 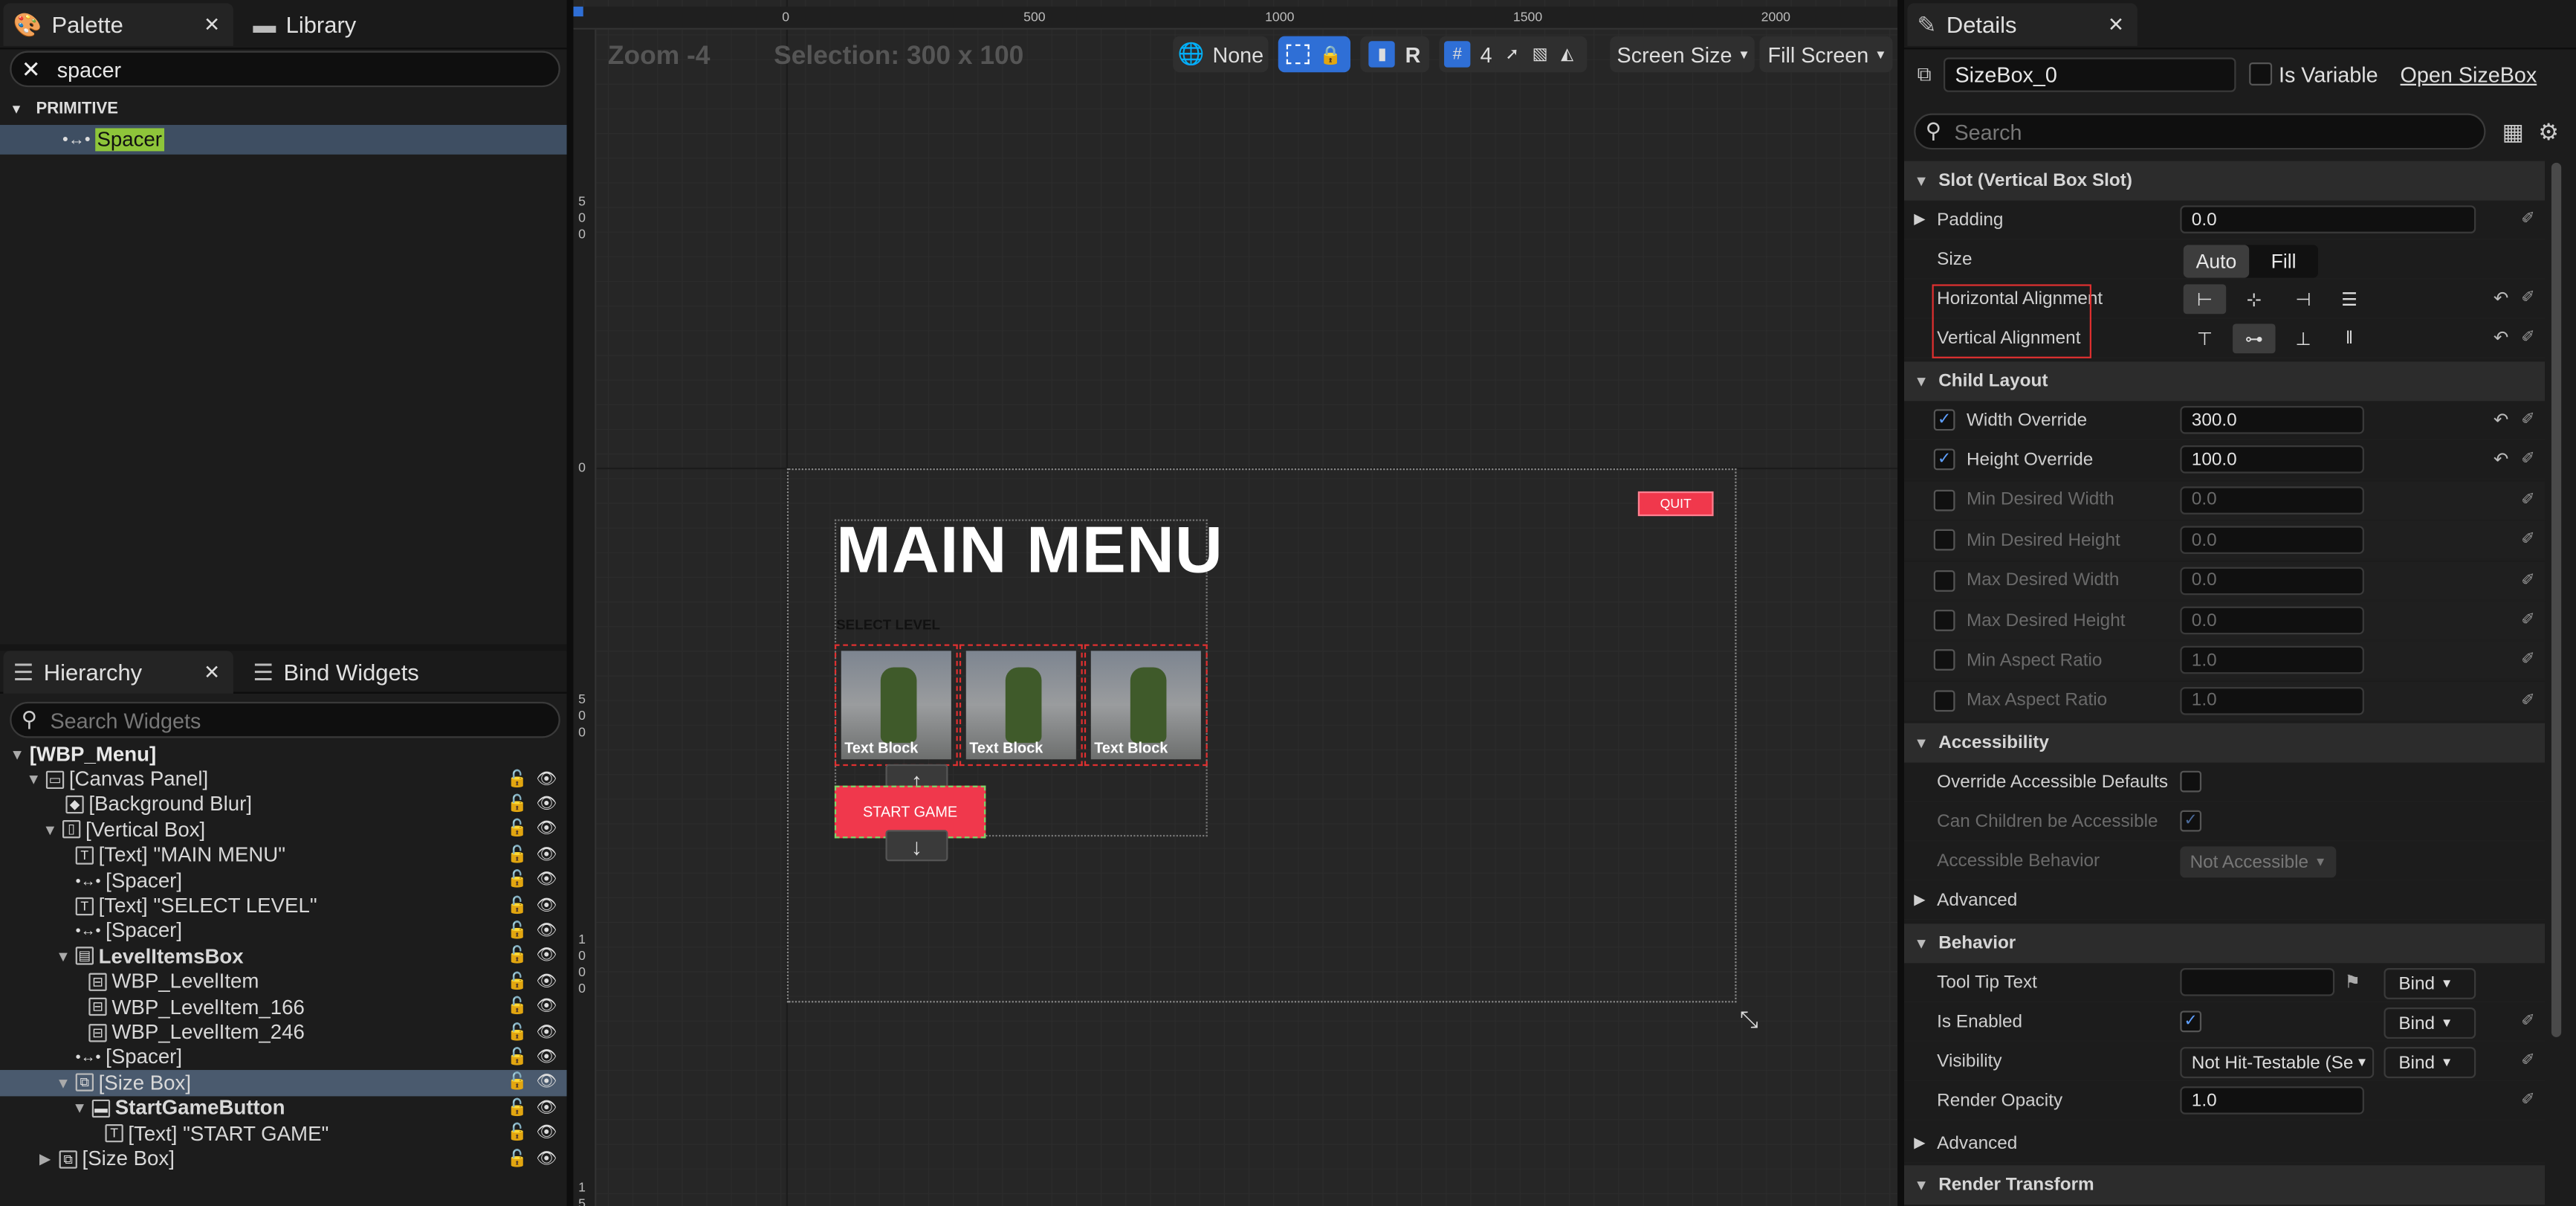 What do you see at coordinates (1749, 1020) in the screenshot?
I see `resize-handle-icon: ⤡` at bounding box center [1749, 1020].